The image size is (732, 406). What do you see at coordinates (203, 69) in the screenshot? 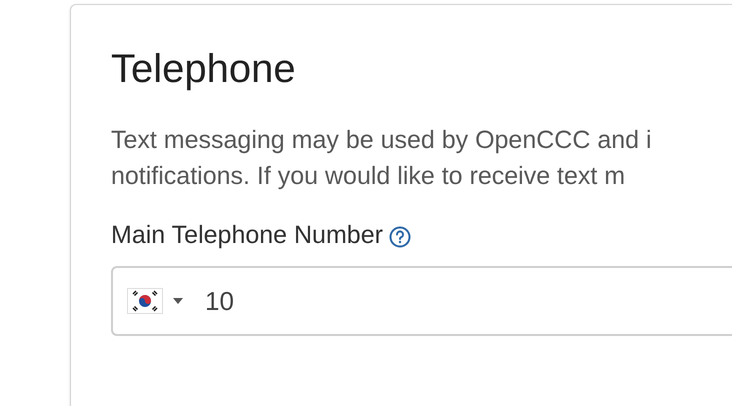
I see `card-title: Telephone` at bounding box center [203, 69].